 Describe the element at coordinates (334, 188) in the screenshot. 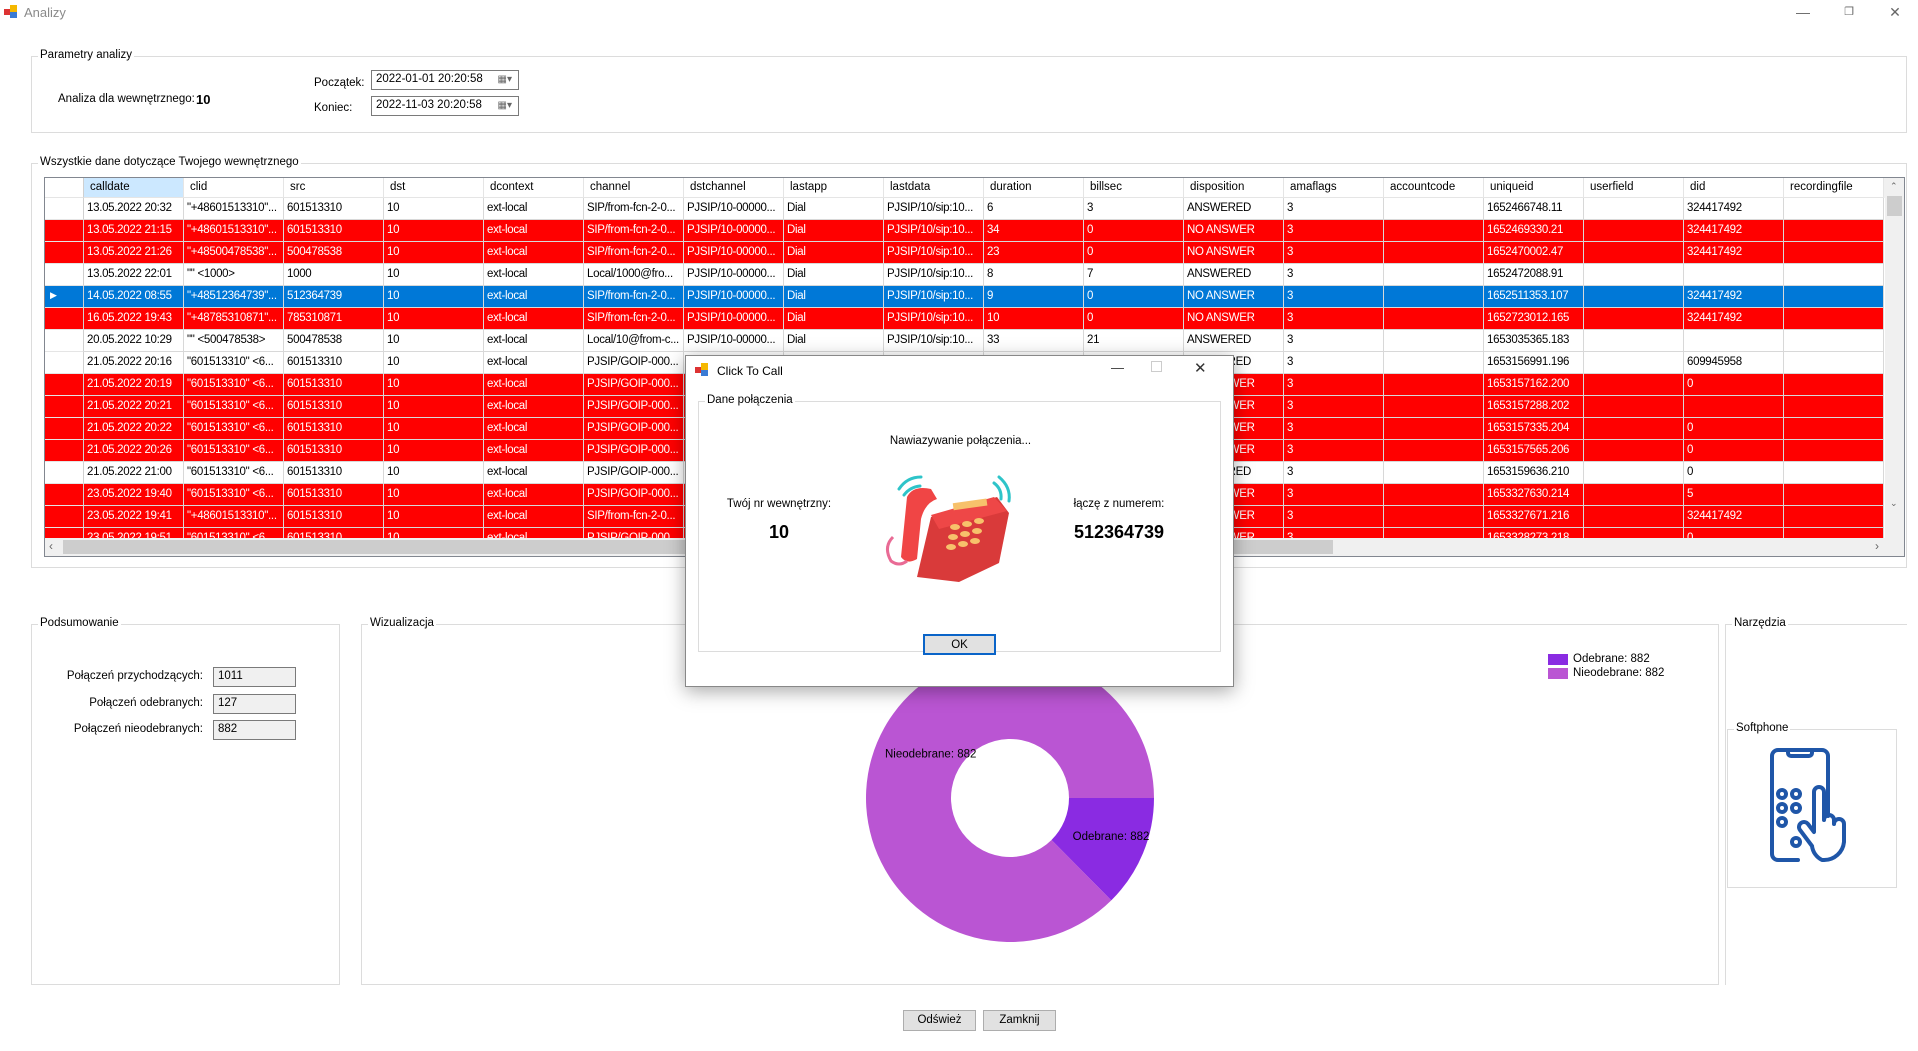

I see `column-header-src: src` at that location.